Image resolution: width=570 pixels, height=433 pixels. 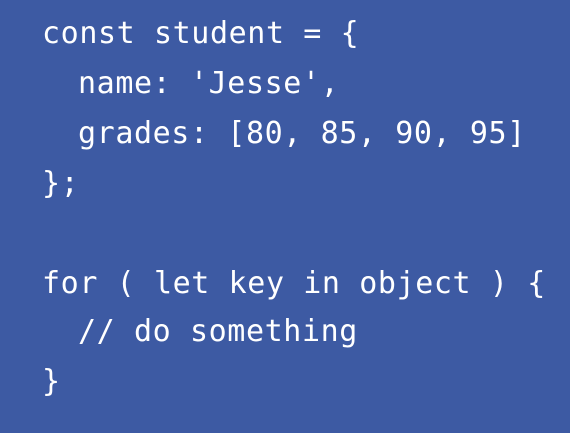 What do you see at coordinates (209, 83) in the screenshot?
I see `code-line-name: name: 'Jesse',` at bounding box center [209, 83].